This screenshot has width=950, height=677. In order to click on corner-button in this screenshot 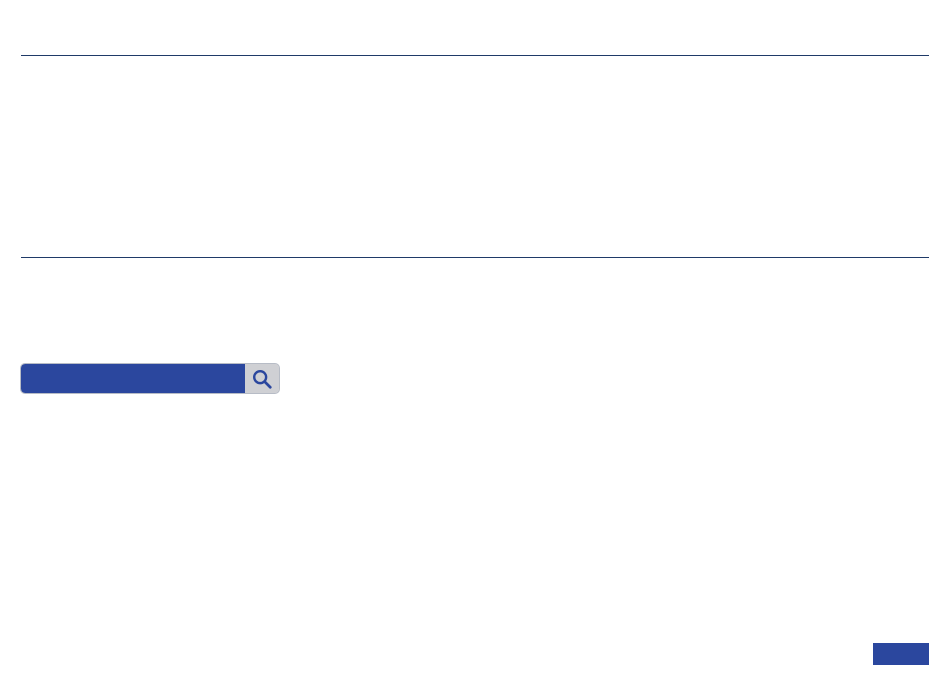, I will do `click(901, 654)`.